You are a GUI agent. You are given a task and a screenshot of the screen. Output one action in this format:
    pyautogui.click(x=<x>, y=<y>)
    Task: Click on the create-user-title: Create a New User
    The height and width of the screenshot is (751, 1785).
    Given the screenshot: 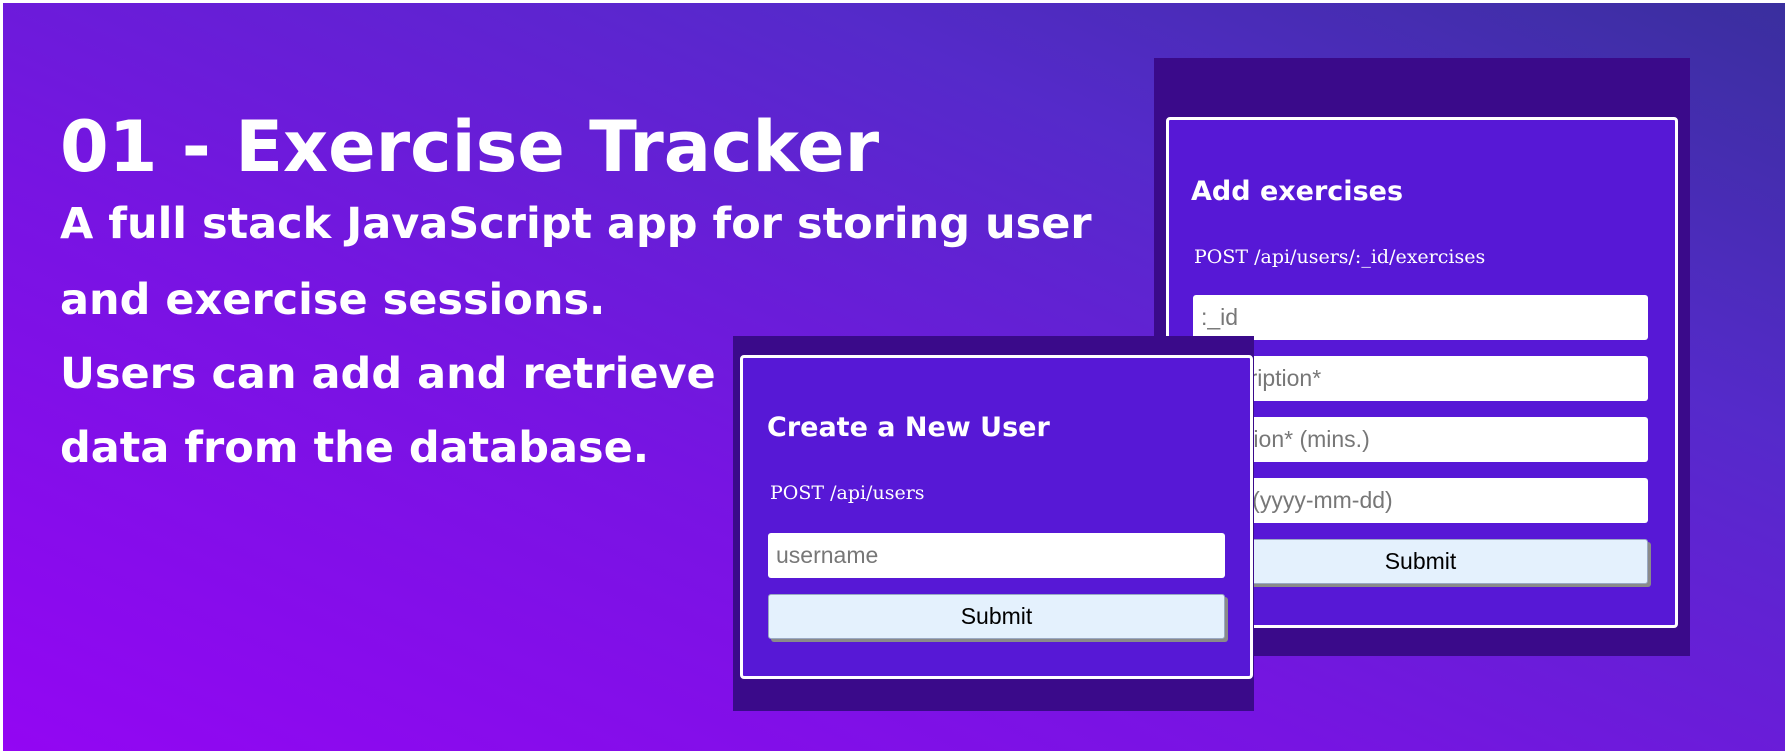 What is the action you would take?
    pyautogui.click(x=908, y=427)
    